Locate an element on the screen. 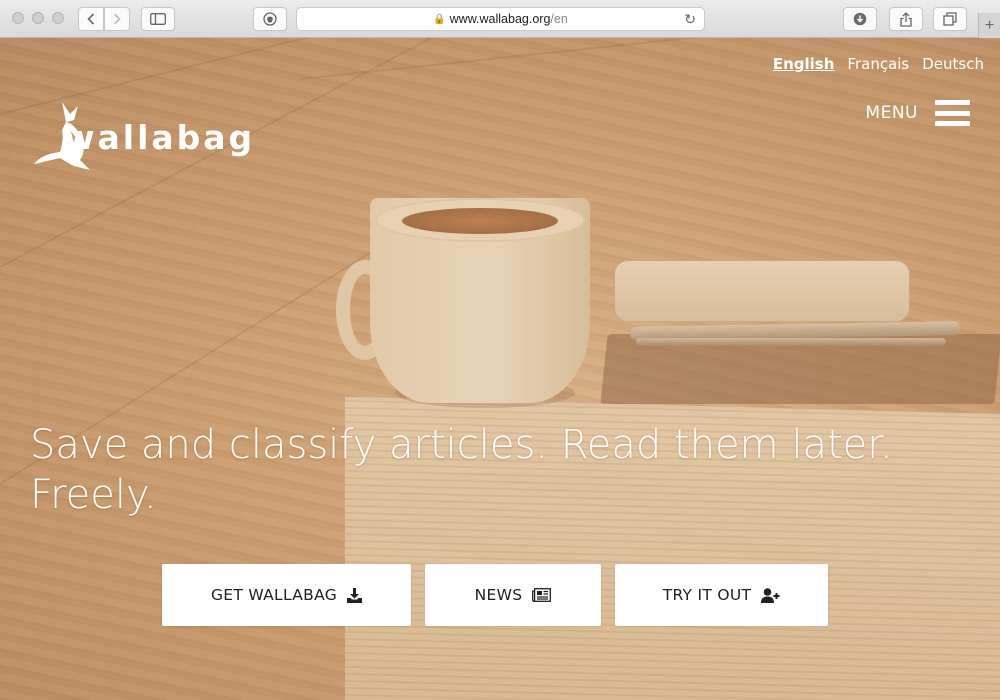 This screenshot has width=1000, height=700. window-minimize-button is located at coordinates (38, 18).